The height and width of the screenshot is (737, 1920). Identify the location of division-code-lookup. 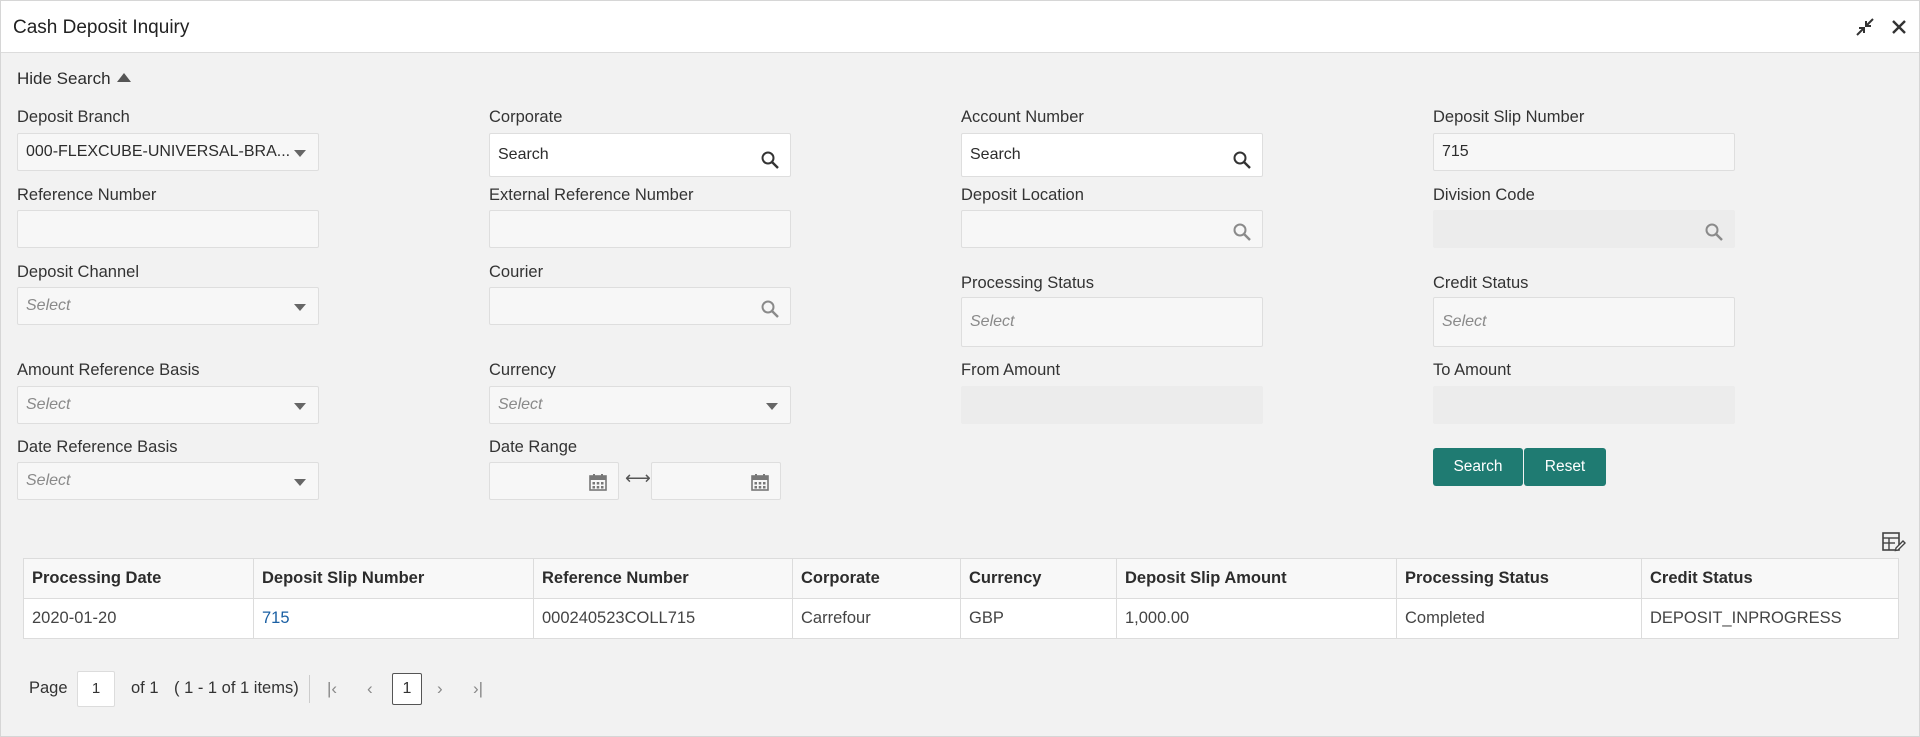
(1584, 229).